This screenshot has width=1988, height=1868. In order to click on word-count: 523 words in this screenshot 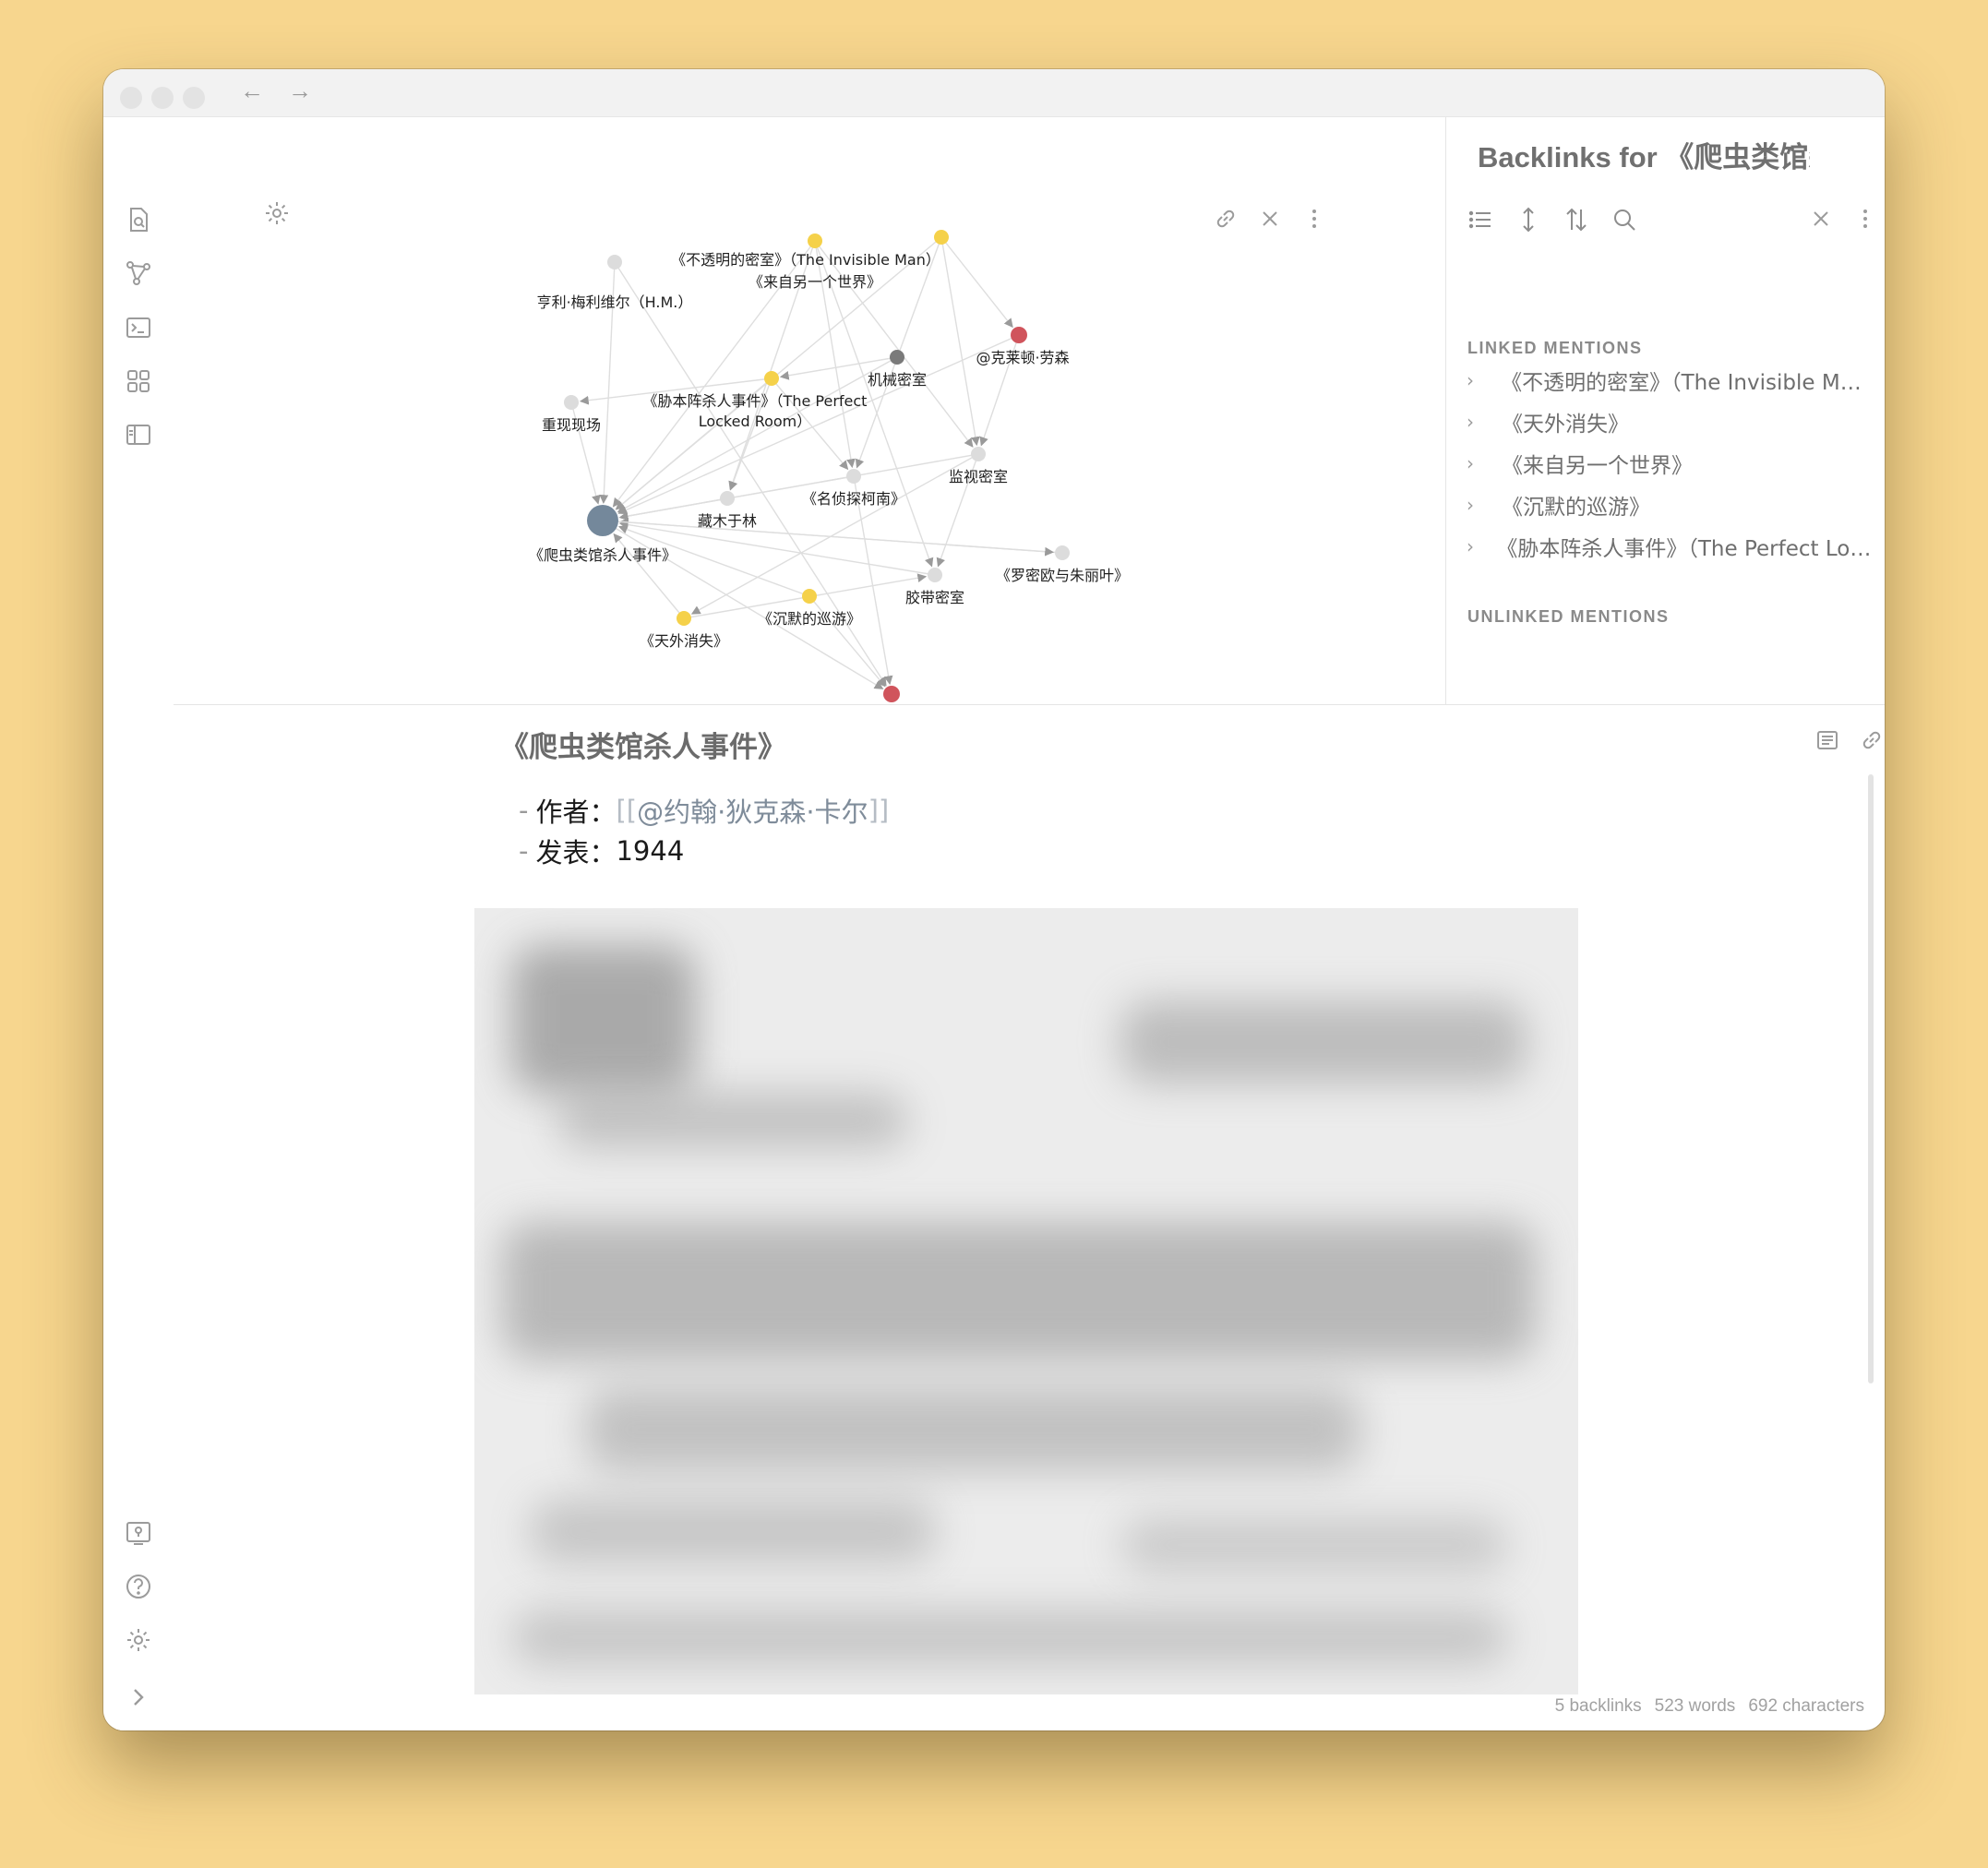, I will do `click(1695, 1706)`.